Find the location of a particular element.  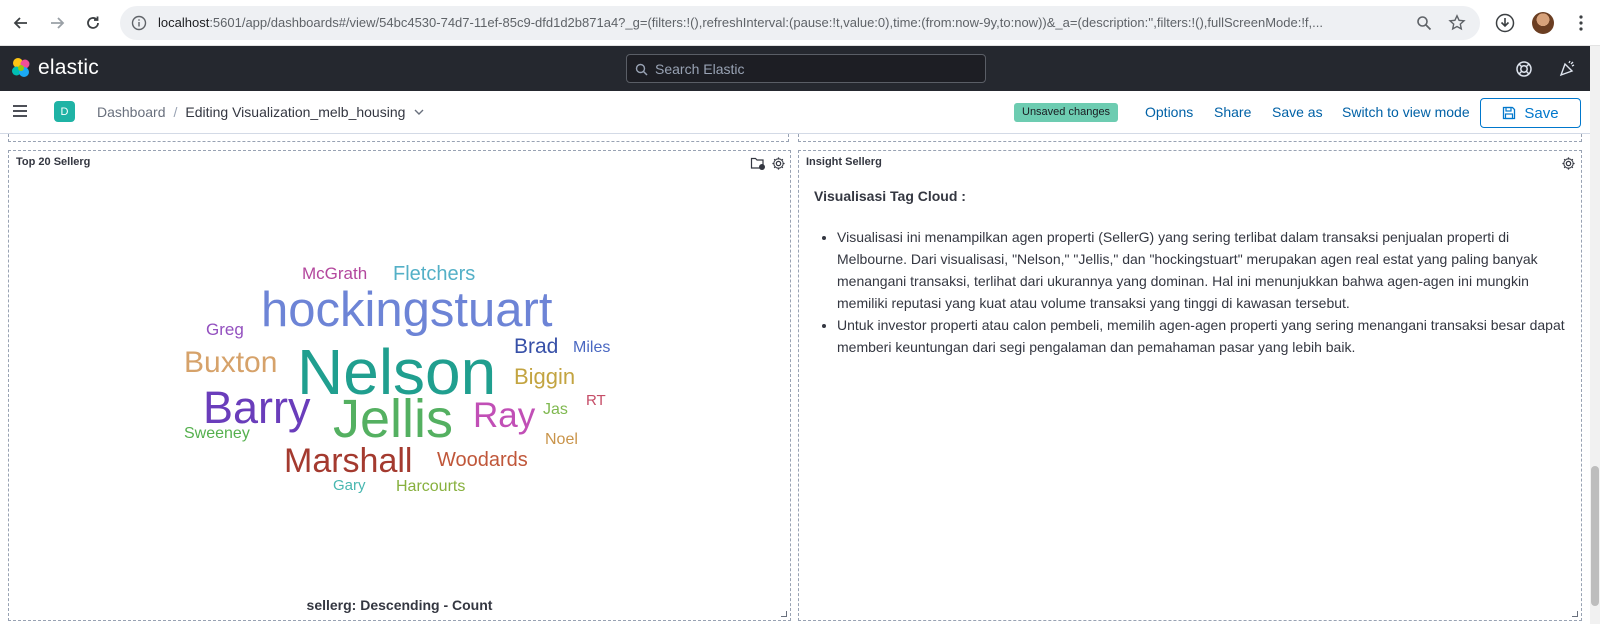

switch-to-view-mode-button: Switch to view mode is located at coordinates (1406, 112).